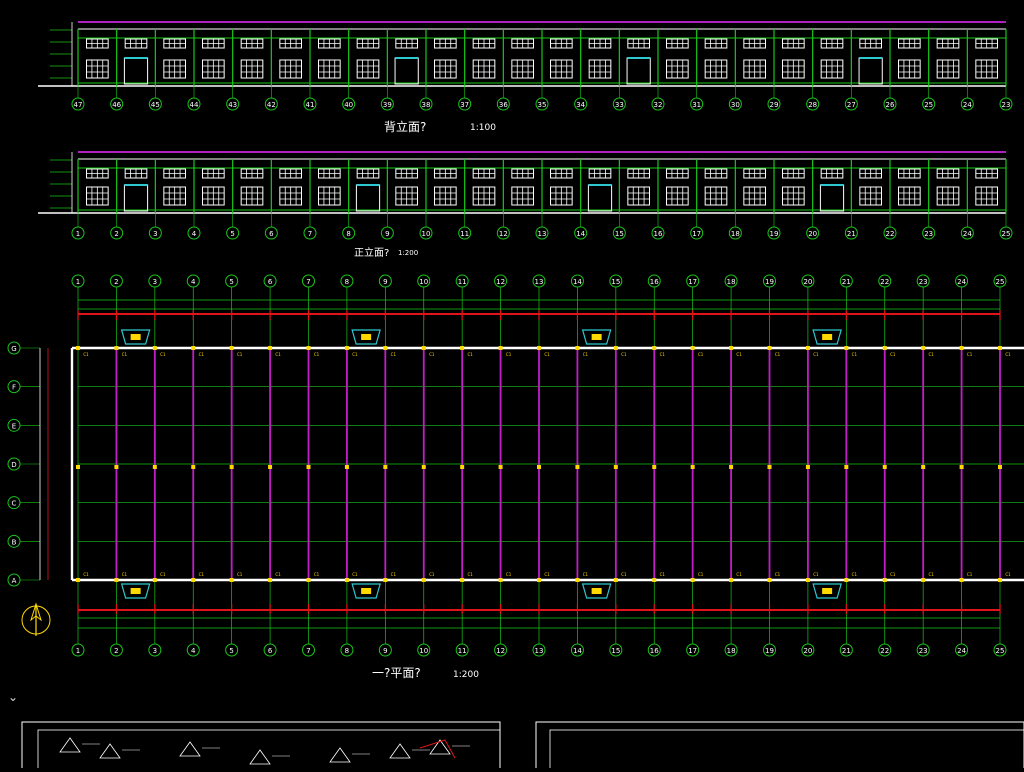 The height and width of the screenshot is (772, 1024). Describe the element at coordinates (654, 651) in the screenshot. I see `axis-label: 16` at that location.